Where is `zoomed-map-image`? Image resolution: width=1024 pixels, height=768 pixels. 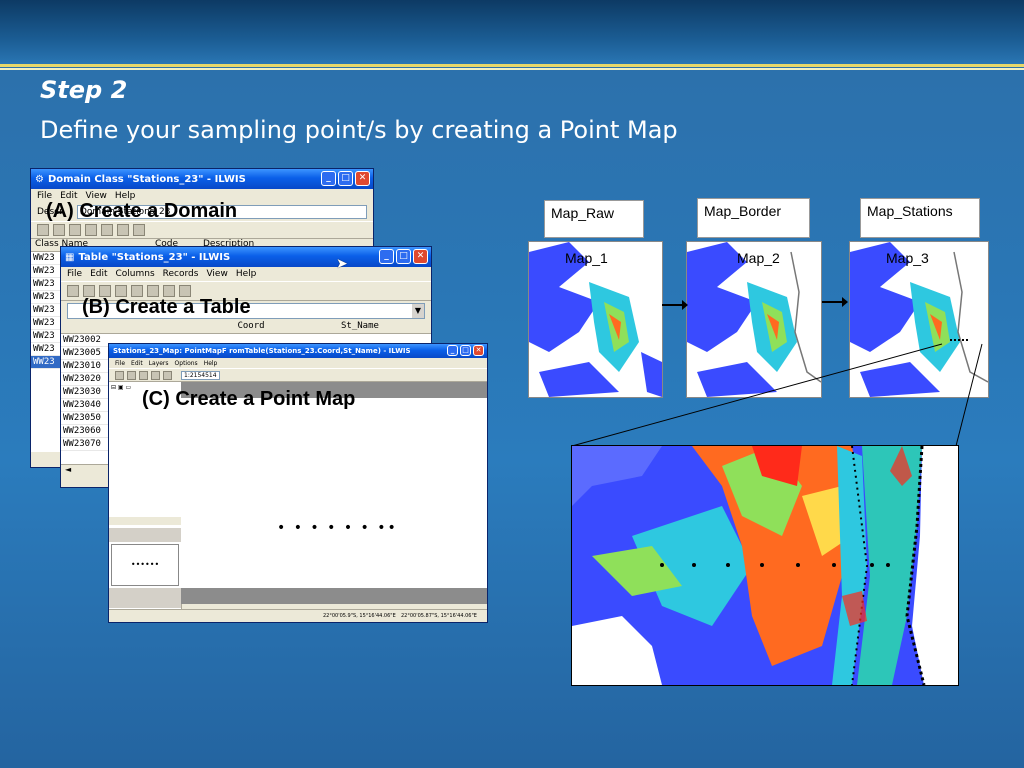 zoomed-map-image is located at coordinates (765, 565).